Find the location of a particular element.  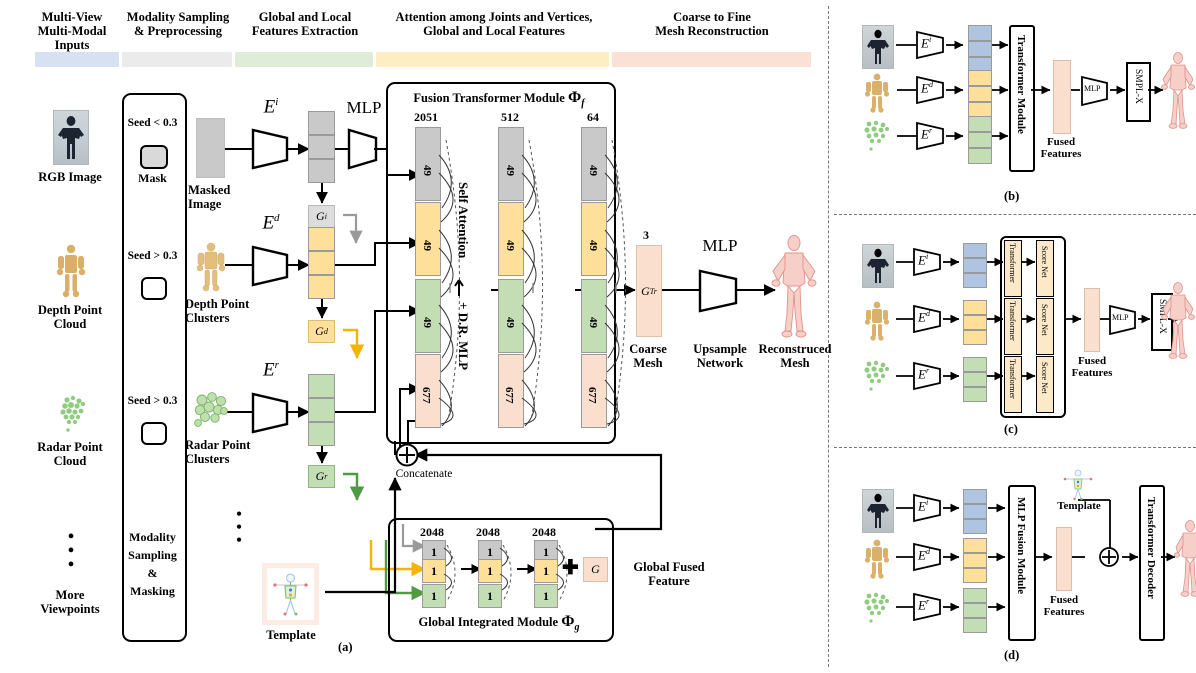

panel-b-fused-bar is located at coordinates (1062, 97).